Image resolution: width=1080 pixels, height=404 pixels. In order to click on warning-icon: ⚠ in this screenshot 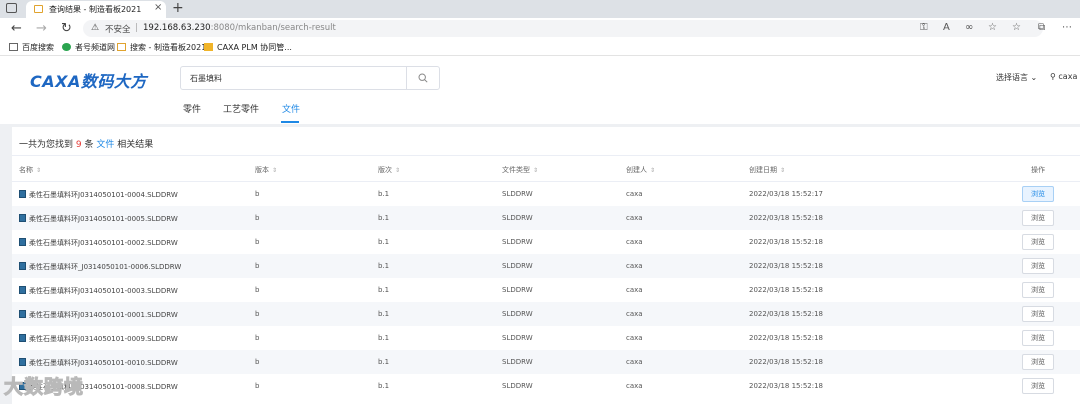, I will do `click(95, 28)`.